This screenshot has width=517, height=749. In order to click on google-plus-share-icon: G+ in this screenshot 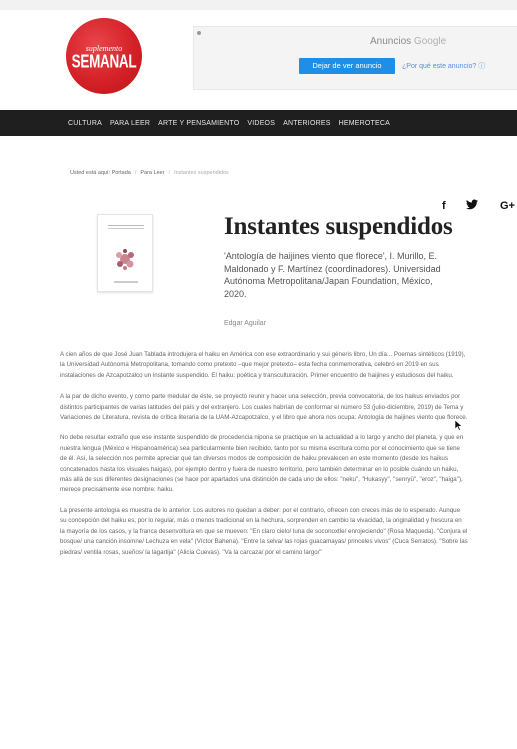, I will do `click(507, 206)`.